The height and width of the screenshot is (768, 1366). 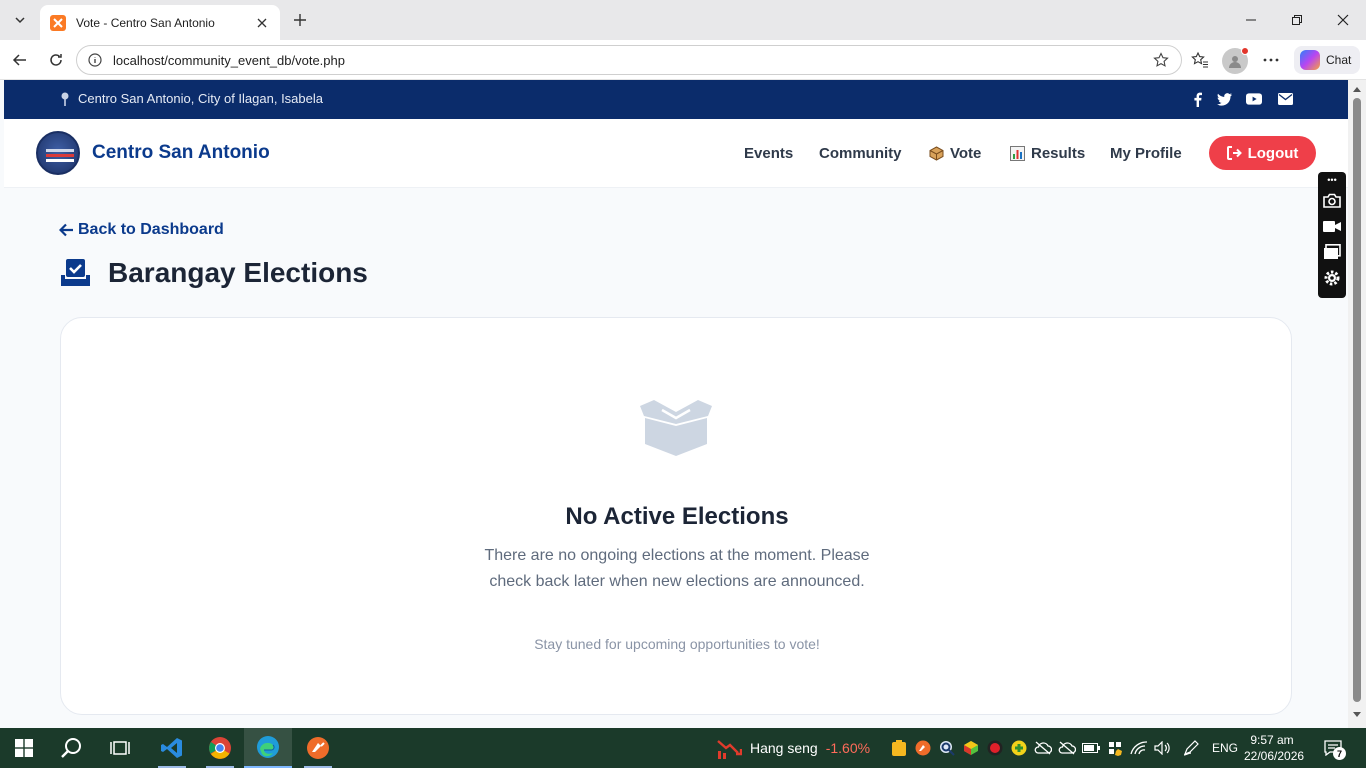 I want to click on sign-out-icon, so click(x=1234, y=153).